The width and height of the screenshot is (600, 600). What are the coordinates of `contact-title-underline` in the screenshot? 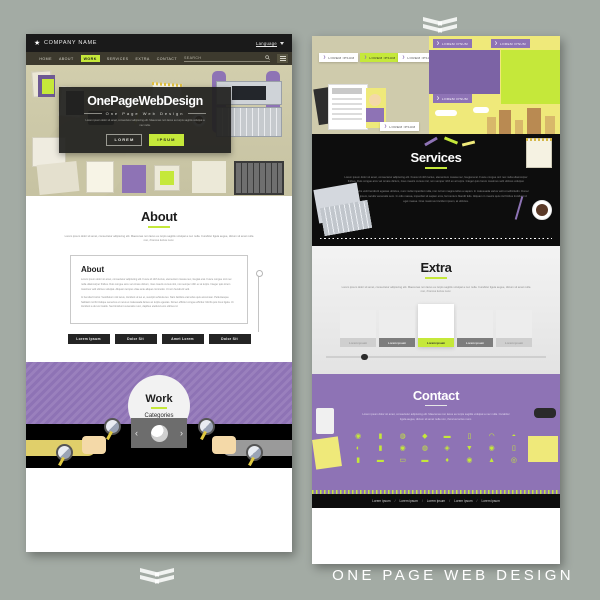 It's located at (436, 405).